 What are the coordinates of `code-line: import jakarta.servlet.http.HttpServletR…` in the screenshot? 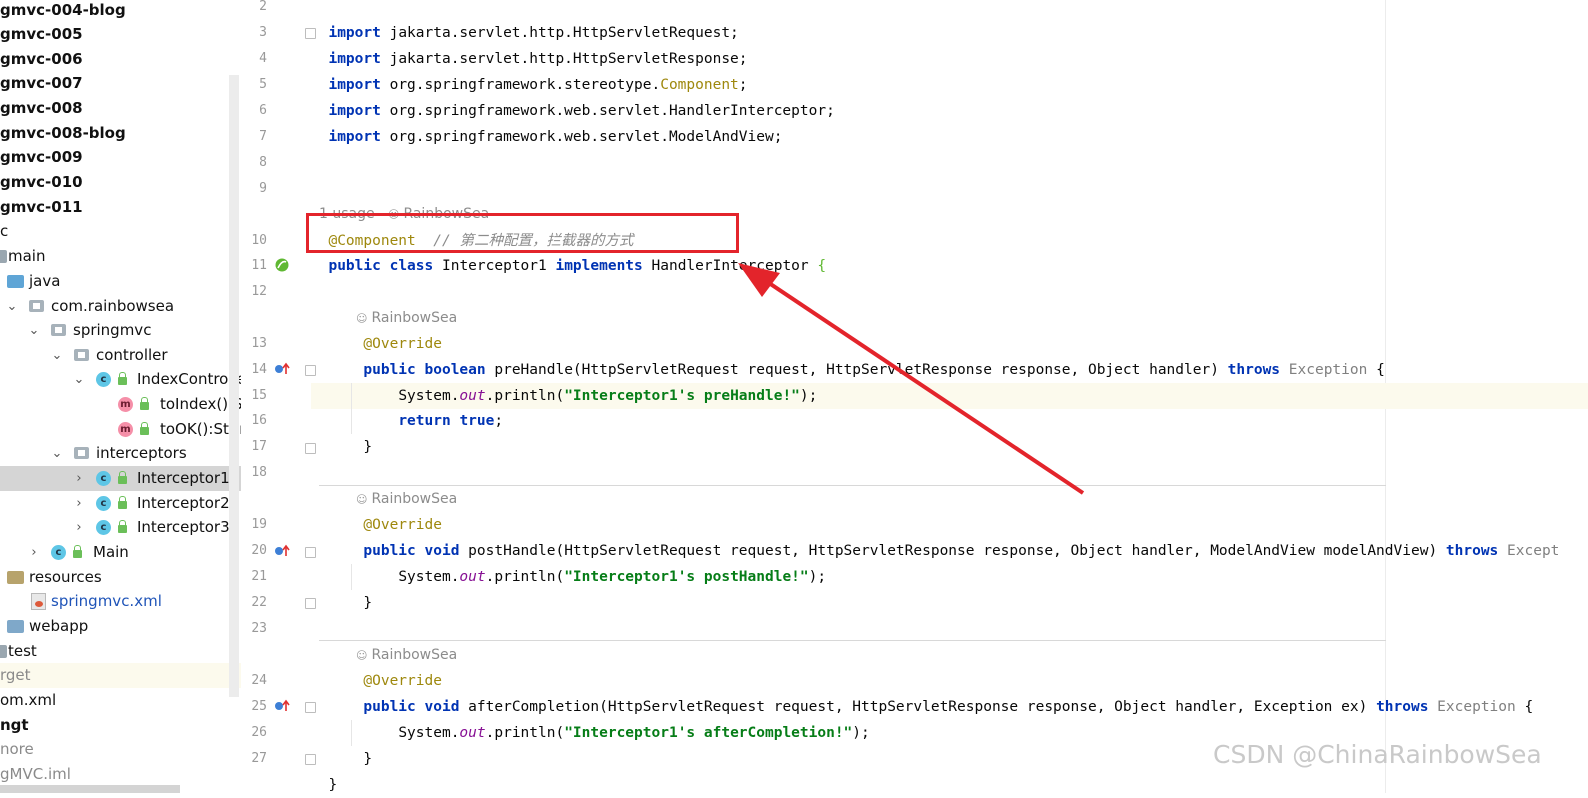 It's located at (533, 33).